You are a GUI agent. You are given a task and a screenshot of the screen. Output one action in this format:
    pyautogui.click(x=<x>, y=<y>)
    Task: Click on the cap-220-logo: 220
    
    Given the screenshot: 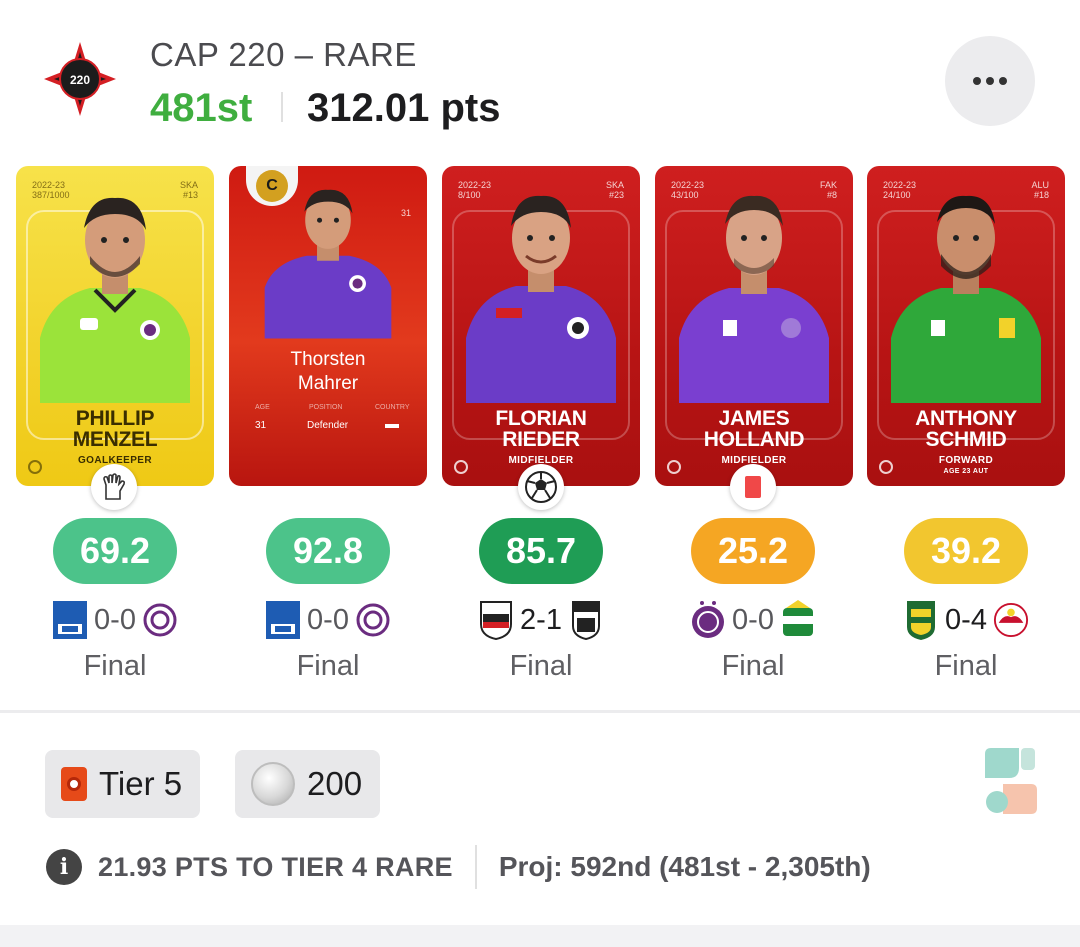 What is the action you would take?
    pyautogui.click(x=80, y=79)
    